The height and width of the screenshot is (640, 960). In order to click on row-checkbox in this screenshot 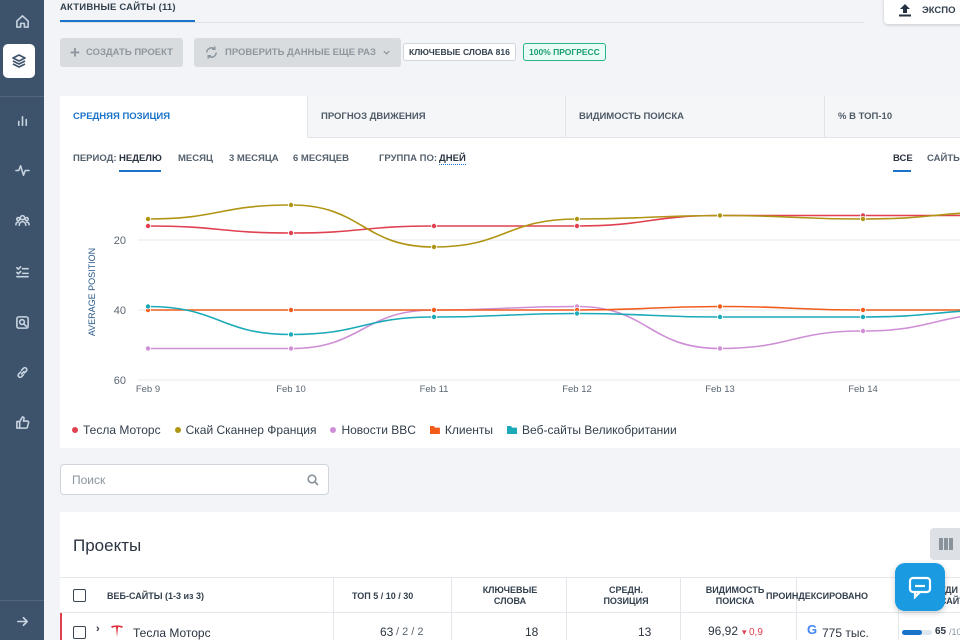, I will do `click(79, 632)`.